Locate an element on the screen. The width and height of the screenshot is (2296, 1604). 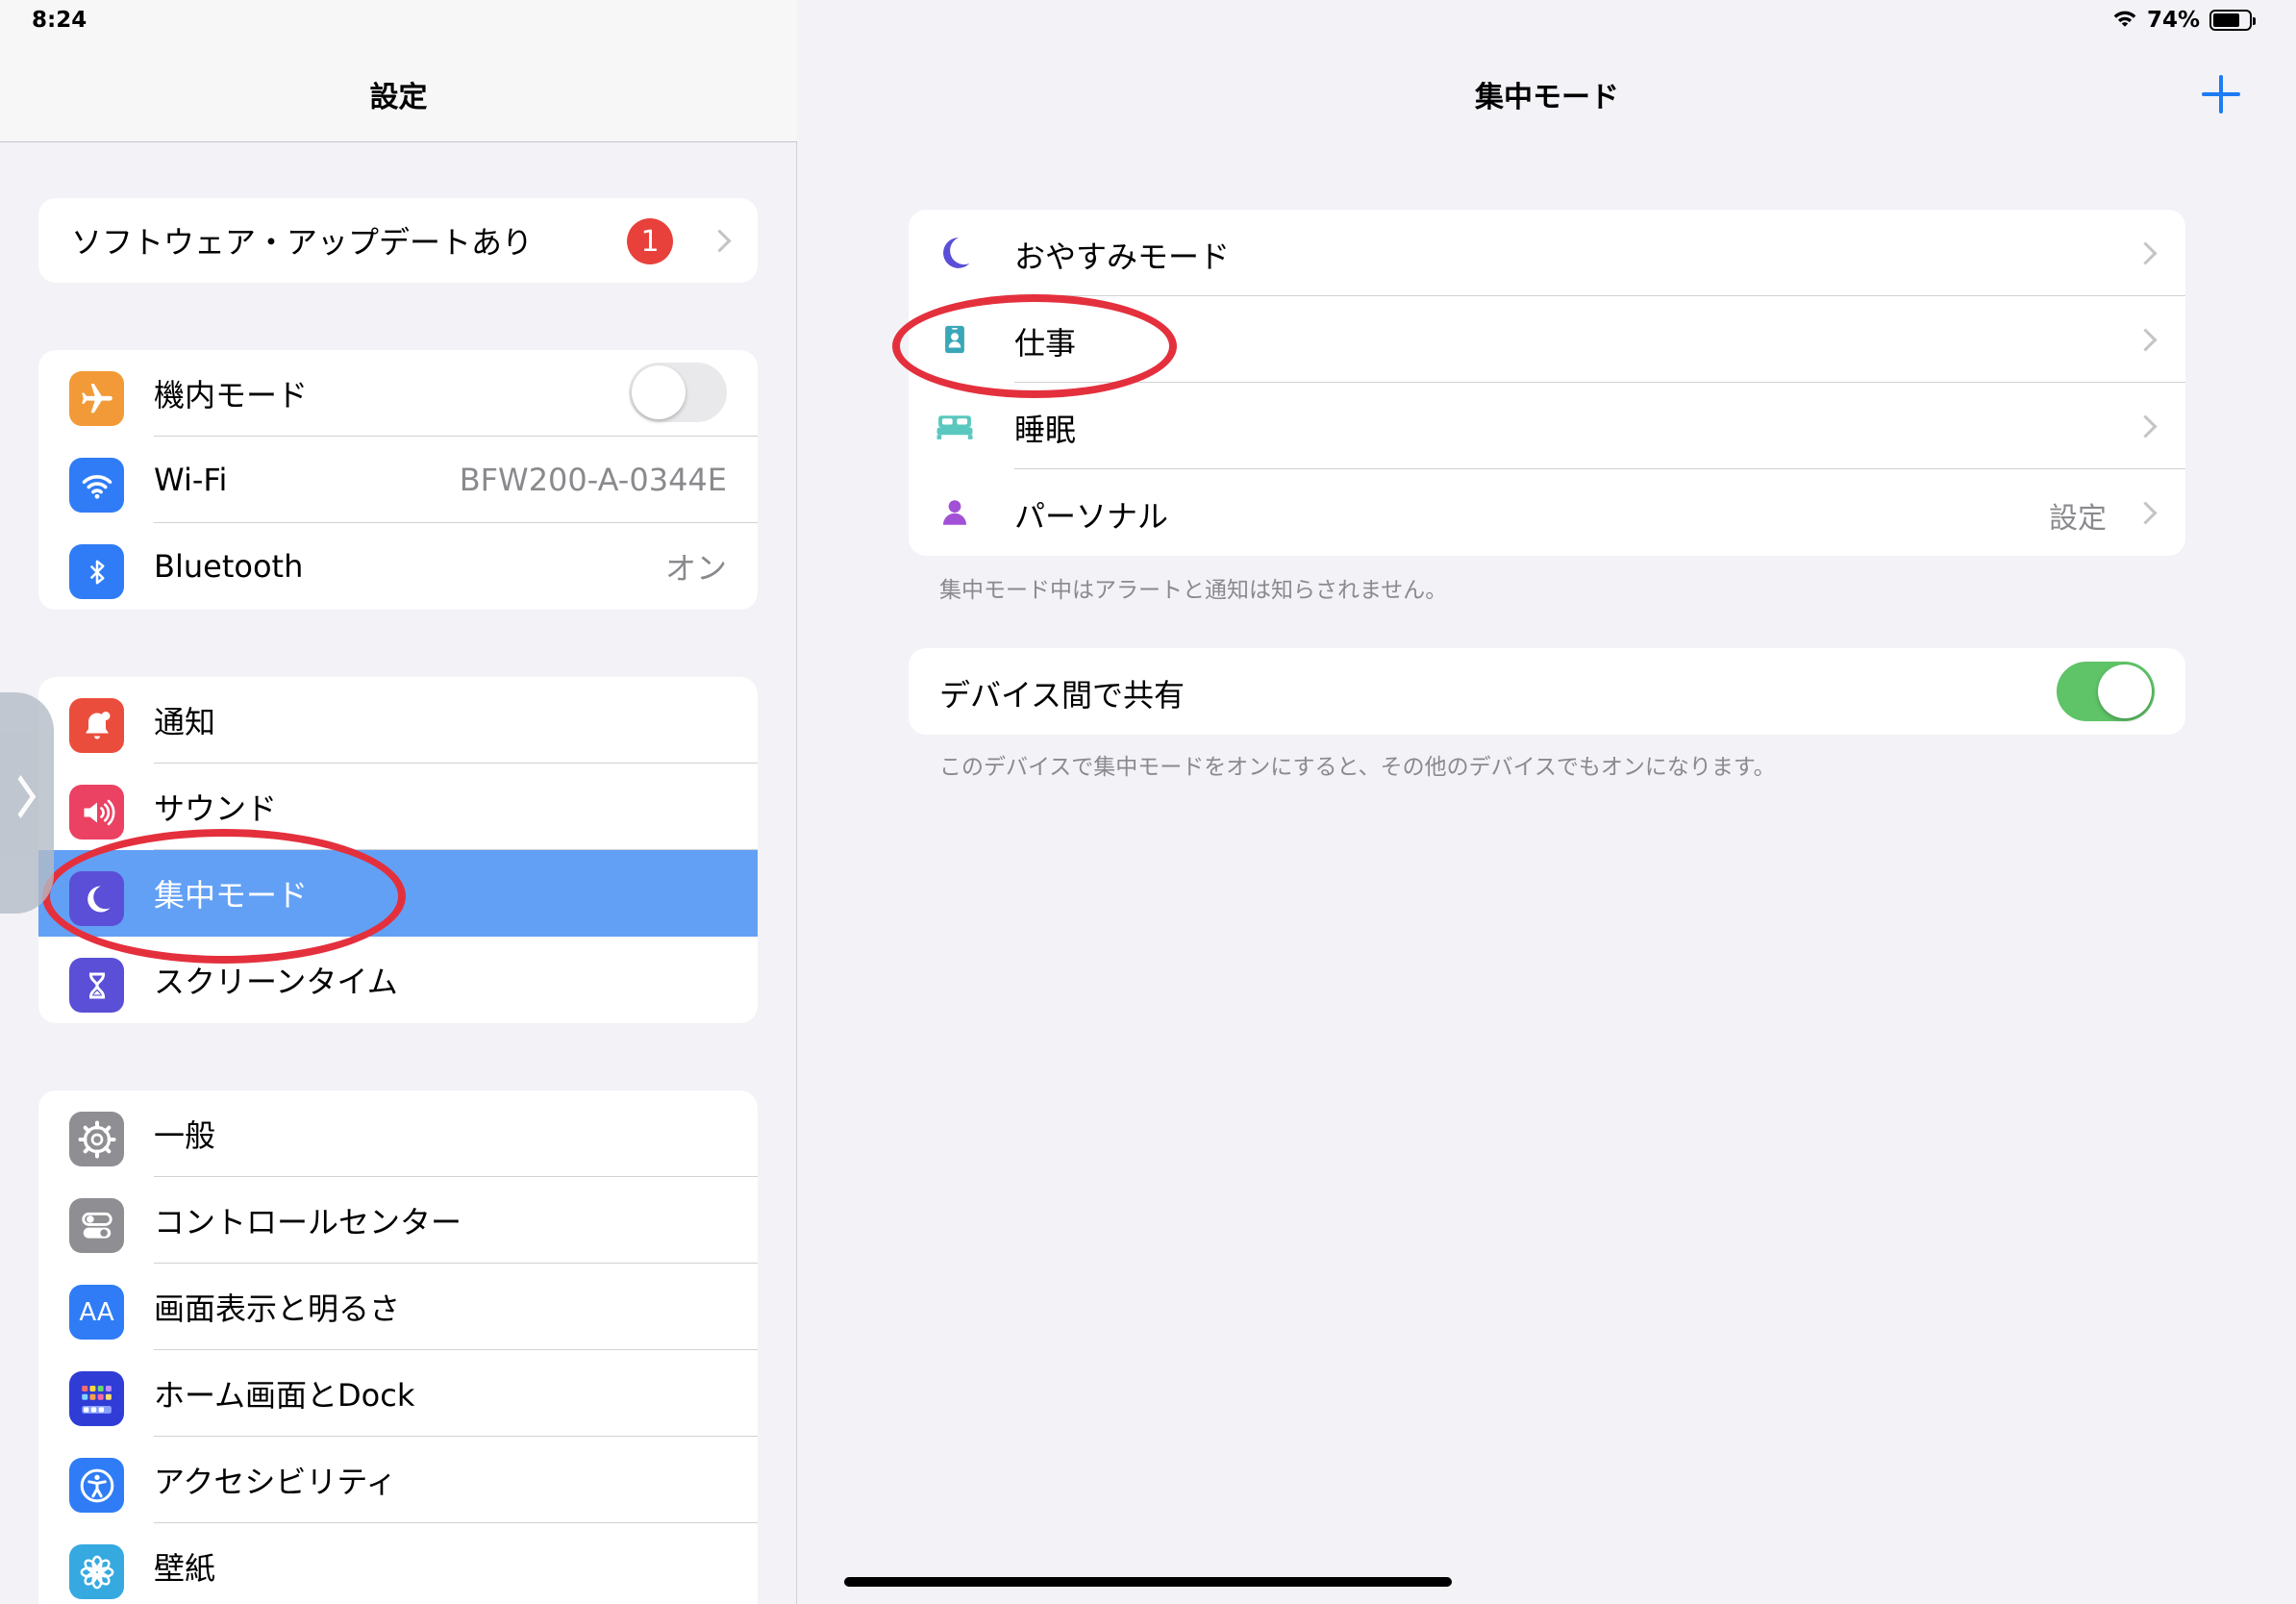
sidebar-item-label: Wi-Fi is located at coordinates (191, 480).